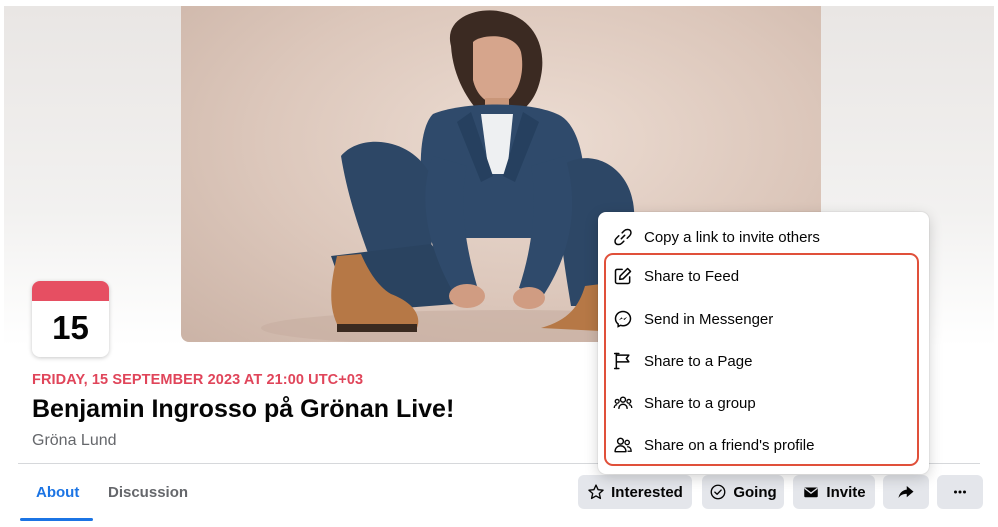 This screenshot has height=527, width=998. I want to click on edit-icon, so click(623, 276).